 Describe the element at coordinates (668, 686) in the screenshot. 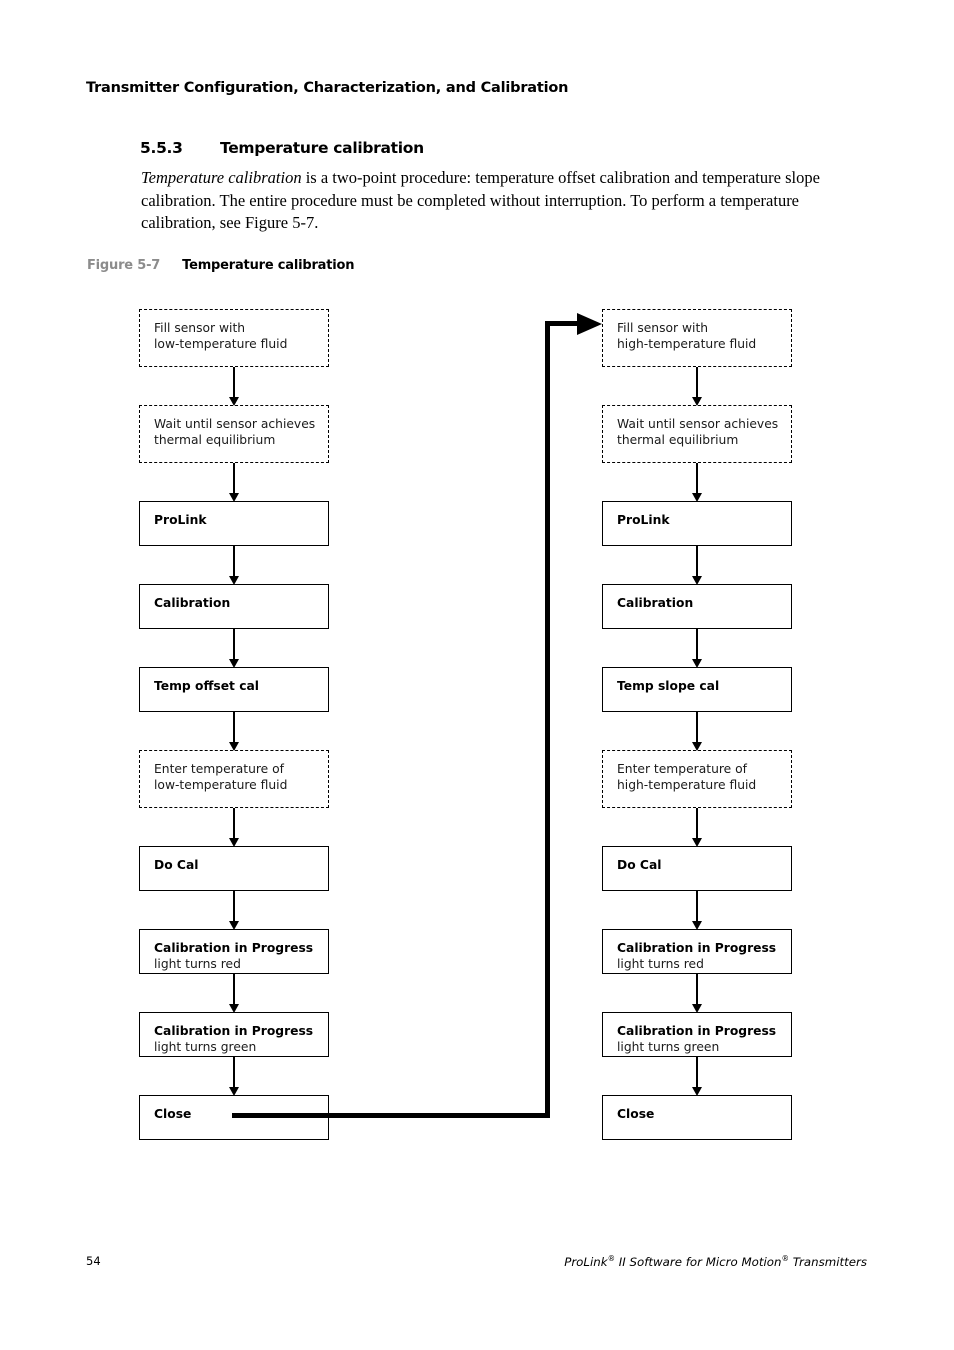

I see `flow-node-line-1: Temp slope cal` at that location.